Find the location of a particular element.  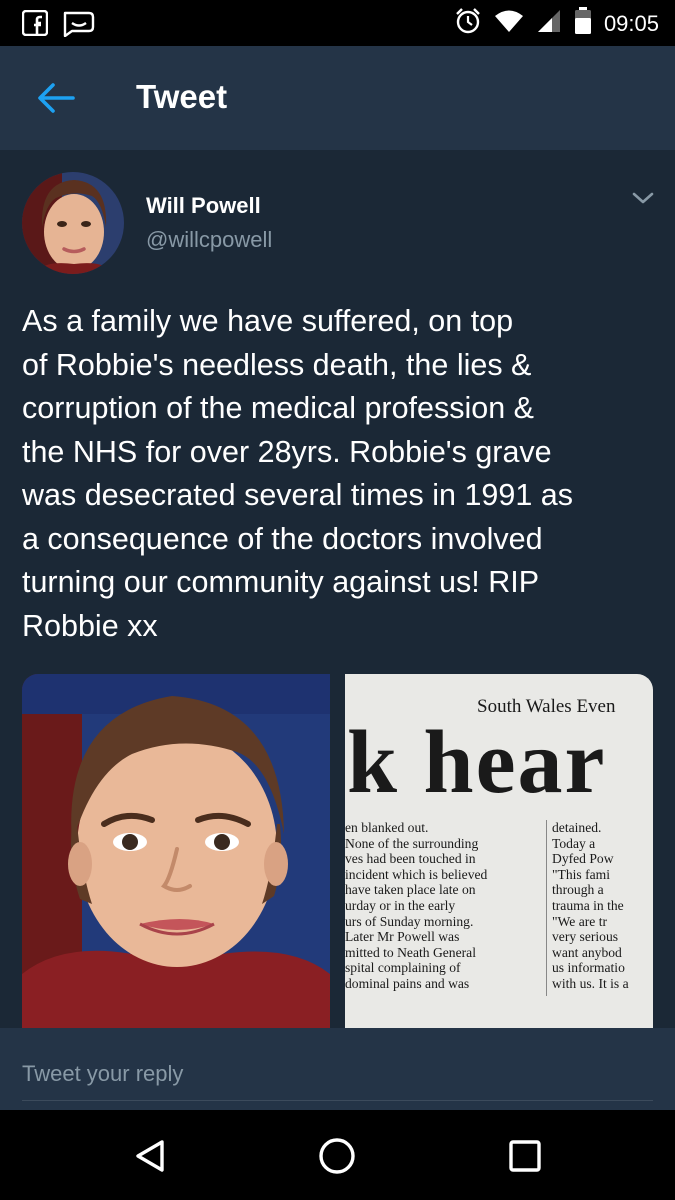

page-title: Tweet is located at coordinates (182, 96).